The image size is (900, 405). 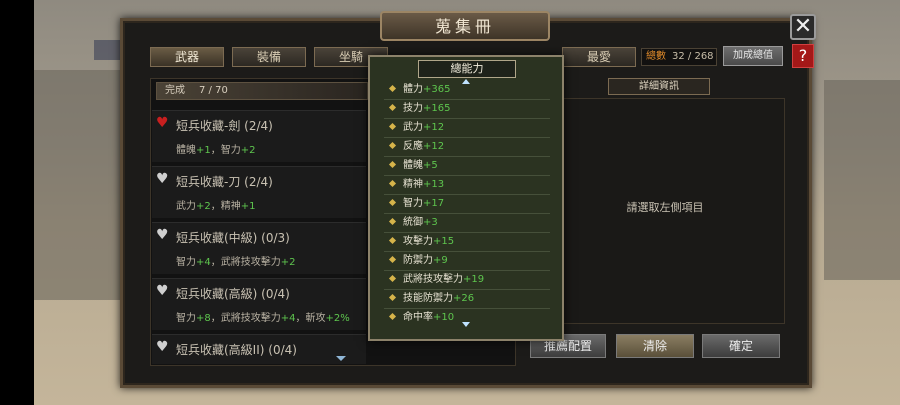 I want to click on progress-label: 完成, so click(x=175, y=90).